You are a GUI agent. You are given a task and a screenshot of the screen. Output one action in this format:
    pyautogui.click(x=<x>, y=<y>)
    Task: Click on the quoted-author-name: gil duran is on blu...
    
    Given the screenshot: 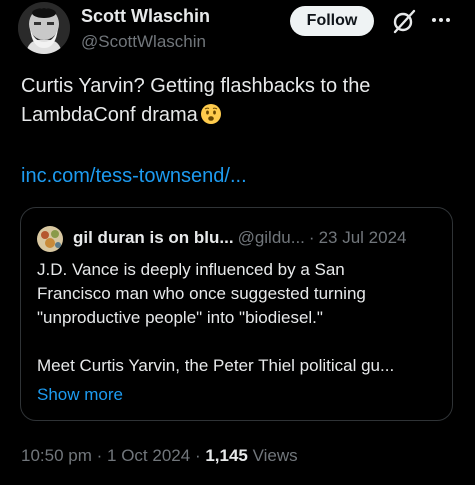 What is the action you would take?
    pyautogui.click(x=153, y=237)
    